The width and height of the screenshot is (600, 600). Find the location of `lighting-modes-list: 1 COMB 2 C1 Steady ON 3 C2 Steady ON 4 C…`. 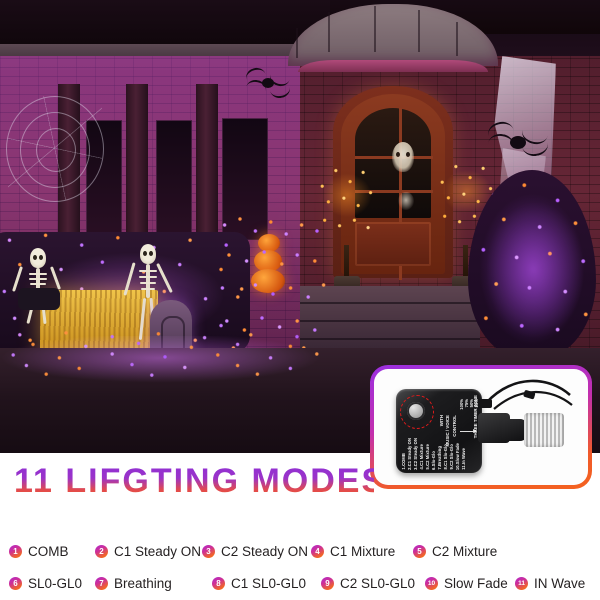

lighting-modes-list: 1 COMB 2 C1 Steady ON 3 C2 Steady ON 4 C… is located at coordinates (300, 567).